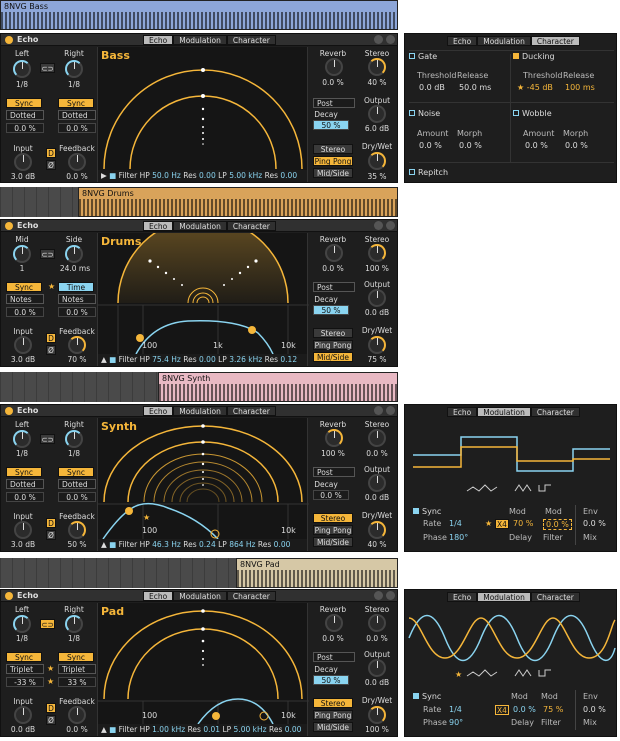  What do you see at coordinates (77, 682) in the screenshot?
I see `right-offset: 33 %` at bounding box center [77, 682].